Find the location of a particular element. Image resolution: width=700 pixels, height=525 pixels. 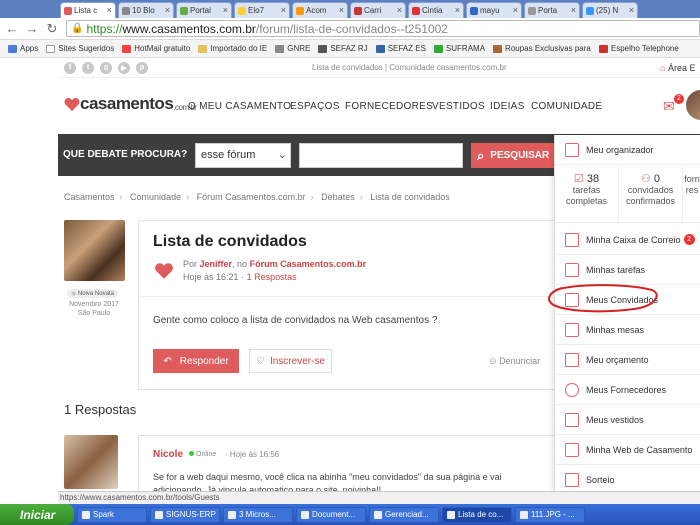

bookmark-hotmail: HotMail gratuito is located at coordinates (156, 48).